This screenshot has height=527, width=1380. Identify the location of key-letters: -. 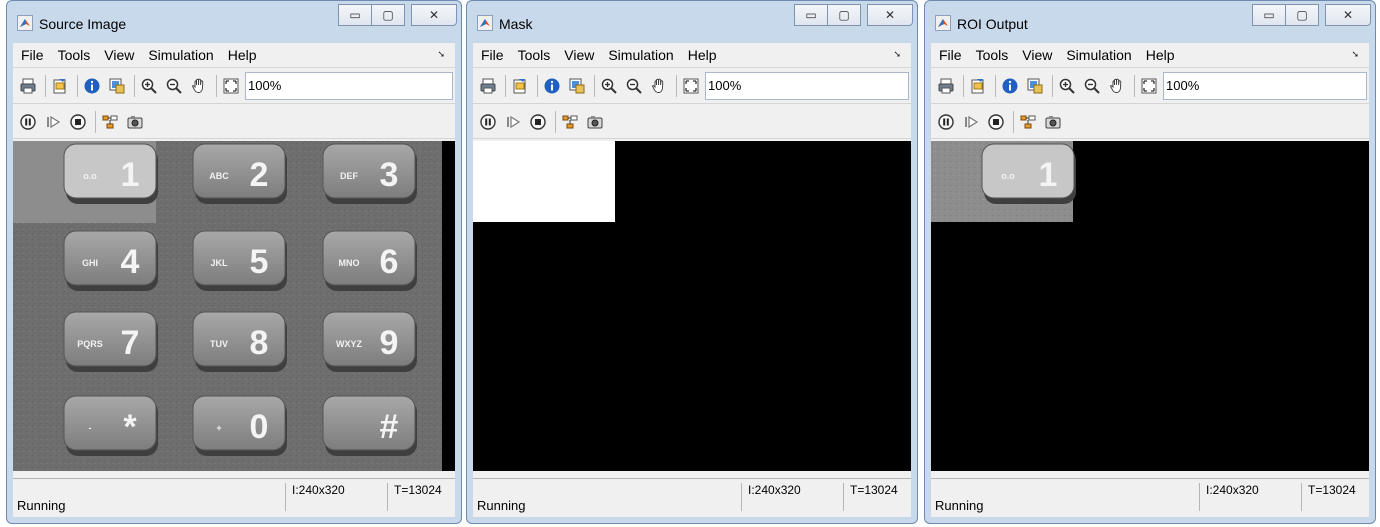
(90, 428).